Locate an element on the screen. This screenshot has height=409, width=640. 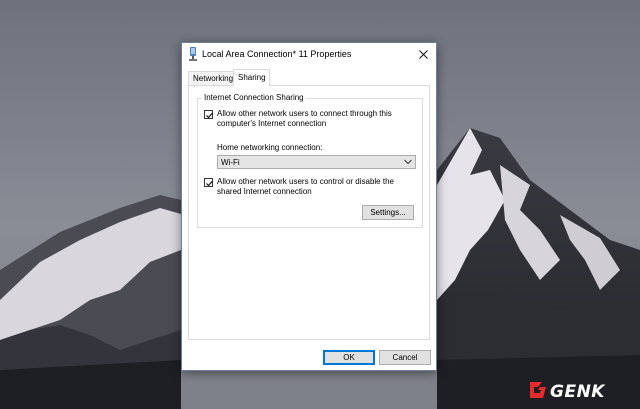
genk-logo: GENK is located at coordinates (568, 392).